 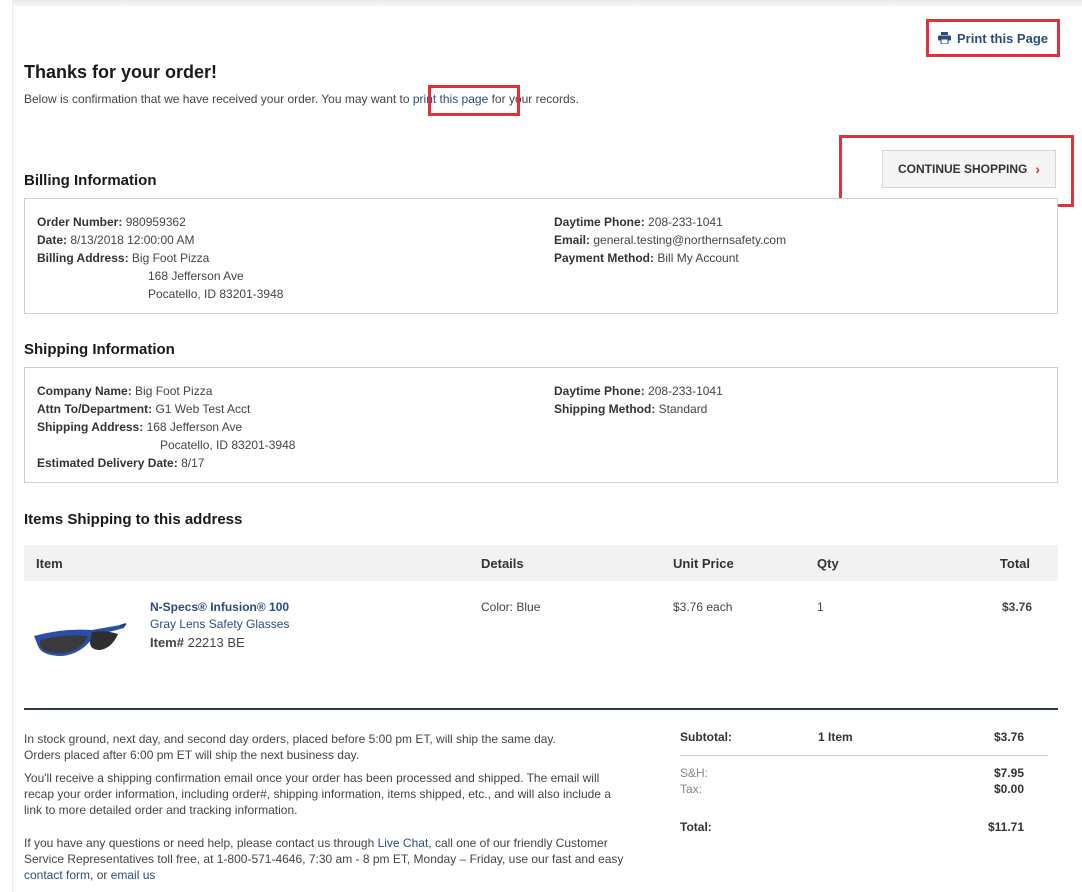 I want to click on product-total: $3.76, so click(x=1016, y=607).